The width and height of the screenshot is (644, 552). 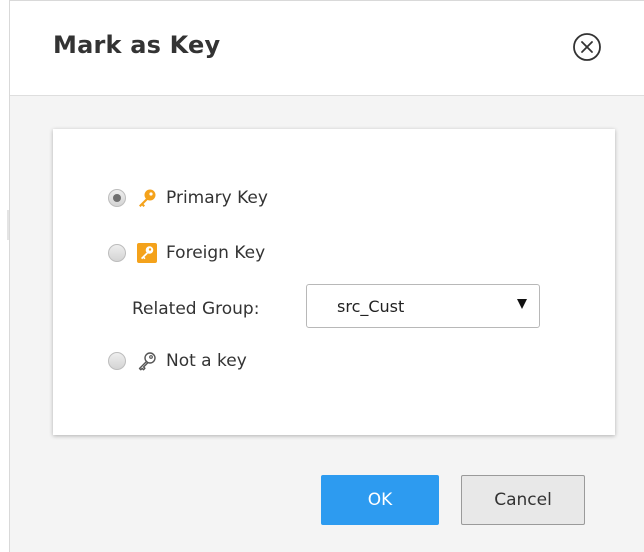 What do you see at coordinates (206, 361) in the screenshot?
I see `not-a-key-label: Not a key` at bounding box center [206, 361].